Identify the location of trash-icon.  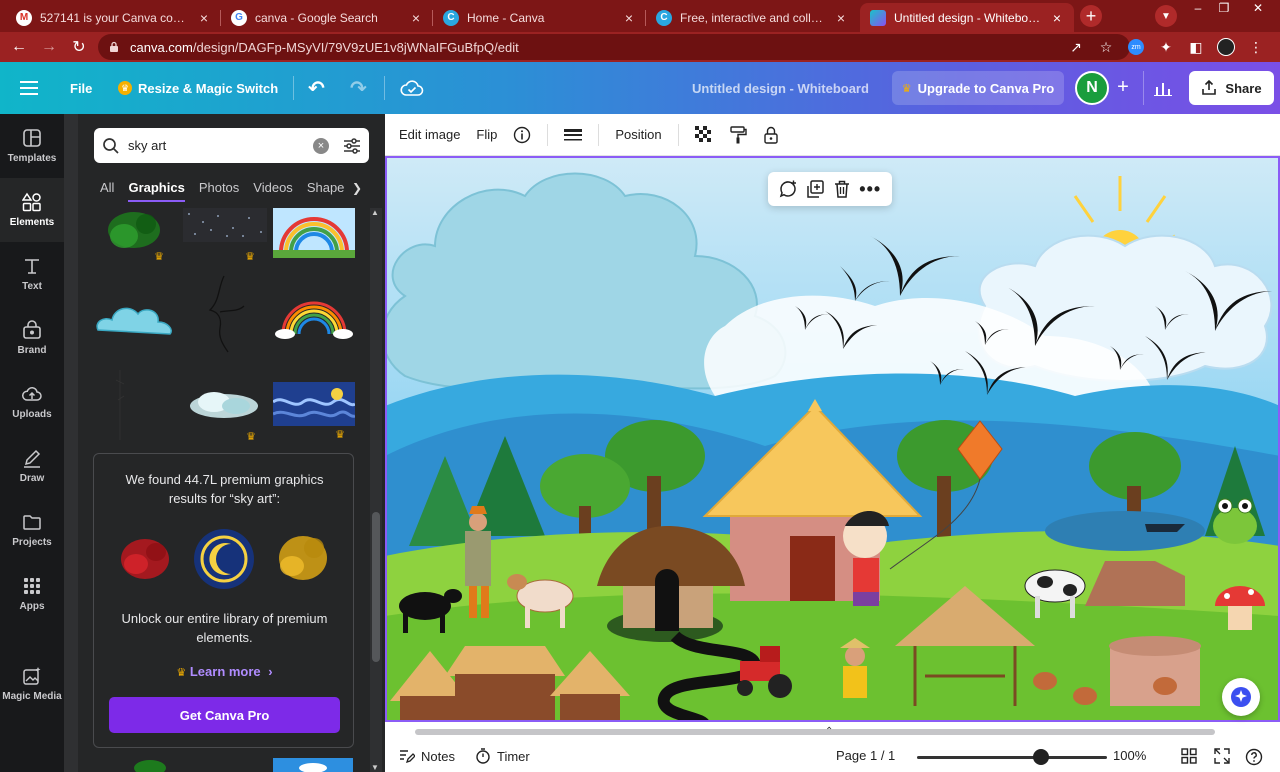
(842, 189).